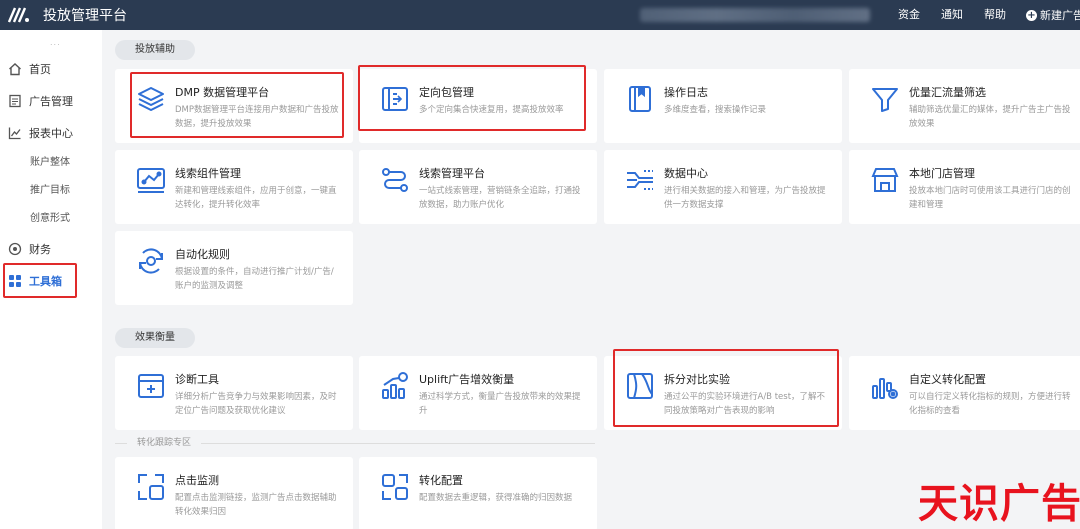 The width and height of the screenshot is (1080, 529). What do you see at coordinates (40, 249) in the screenshot?
I see `sidebar-item-label: 财务` at bounding box center [40, 249].